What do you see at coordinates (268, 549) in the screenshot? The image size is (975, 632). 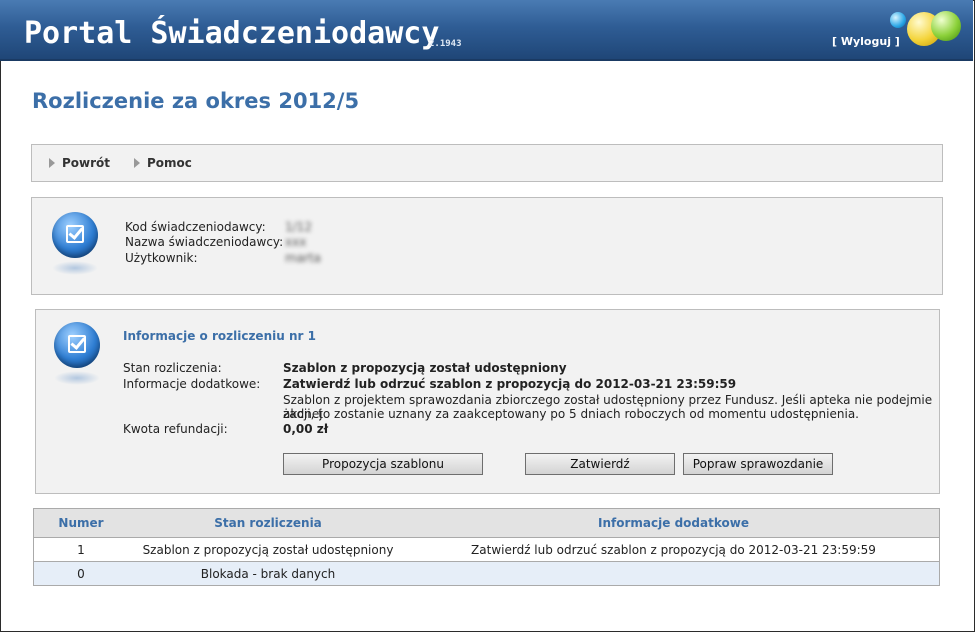 I see `row-status: Szablon z propozycją został udostępniony` at bounding box center [268, 549].